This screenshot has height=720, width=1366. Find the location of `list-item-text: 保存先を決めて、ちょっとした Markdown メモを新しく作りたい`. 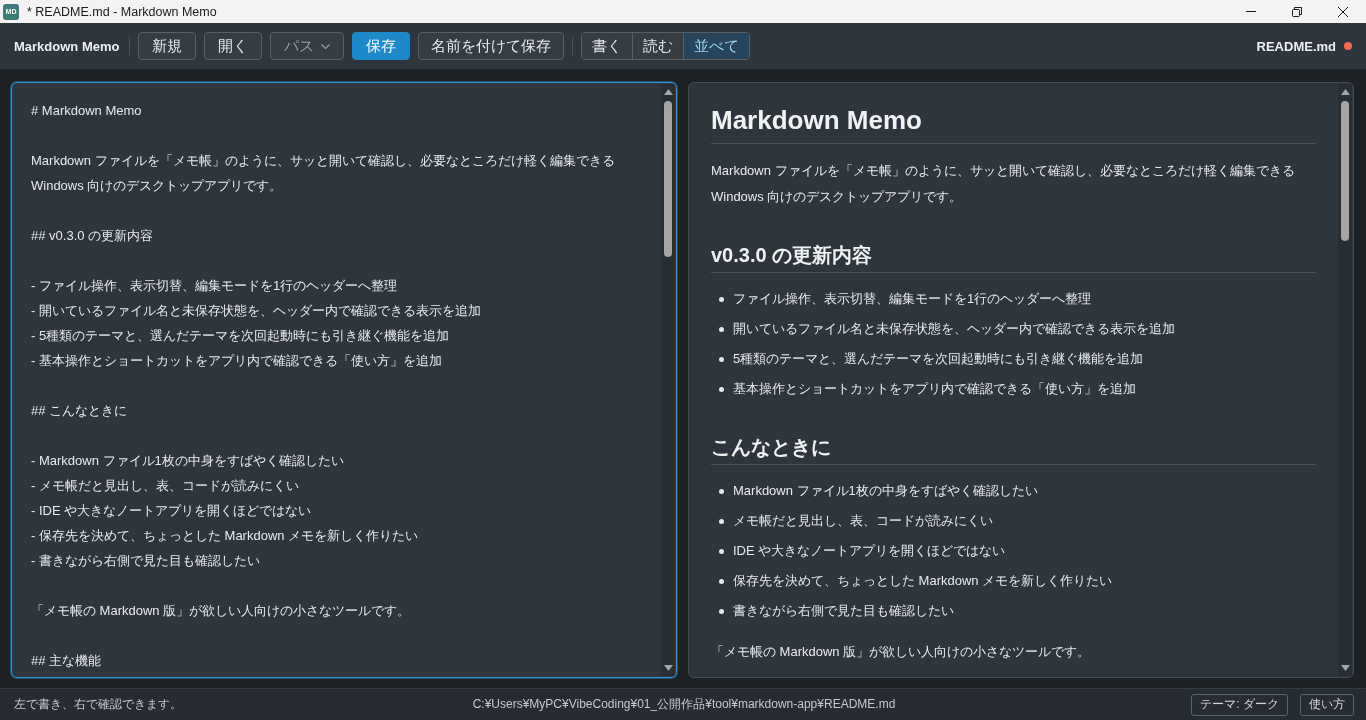

list-item-text: 保存先を決めて、ちょっとした Markdown メモを新しく作りたい is located at coordinates (923, 581).